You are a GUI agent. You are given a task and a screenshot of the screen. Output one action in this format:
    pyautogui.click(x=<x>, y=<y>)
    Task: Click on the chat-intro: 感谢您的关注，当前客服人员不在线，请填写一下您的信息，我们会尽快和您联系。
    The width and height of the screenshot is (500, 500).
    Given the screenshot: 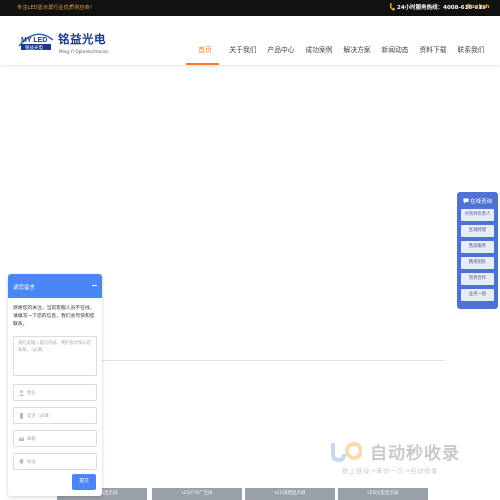 What is the action you would take?
    pyautogui.click(x=54, y=316)
    